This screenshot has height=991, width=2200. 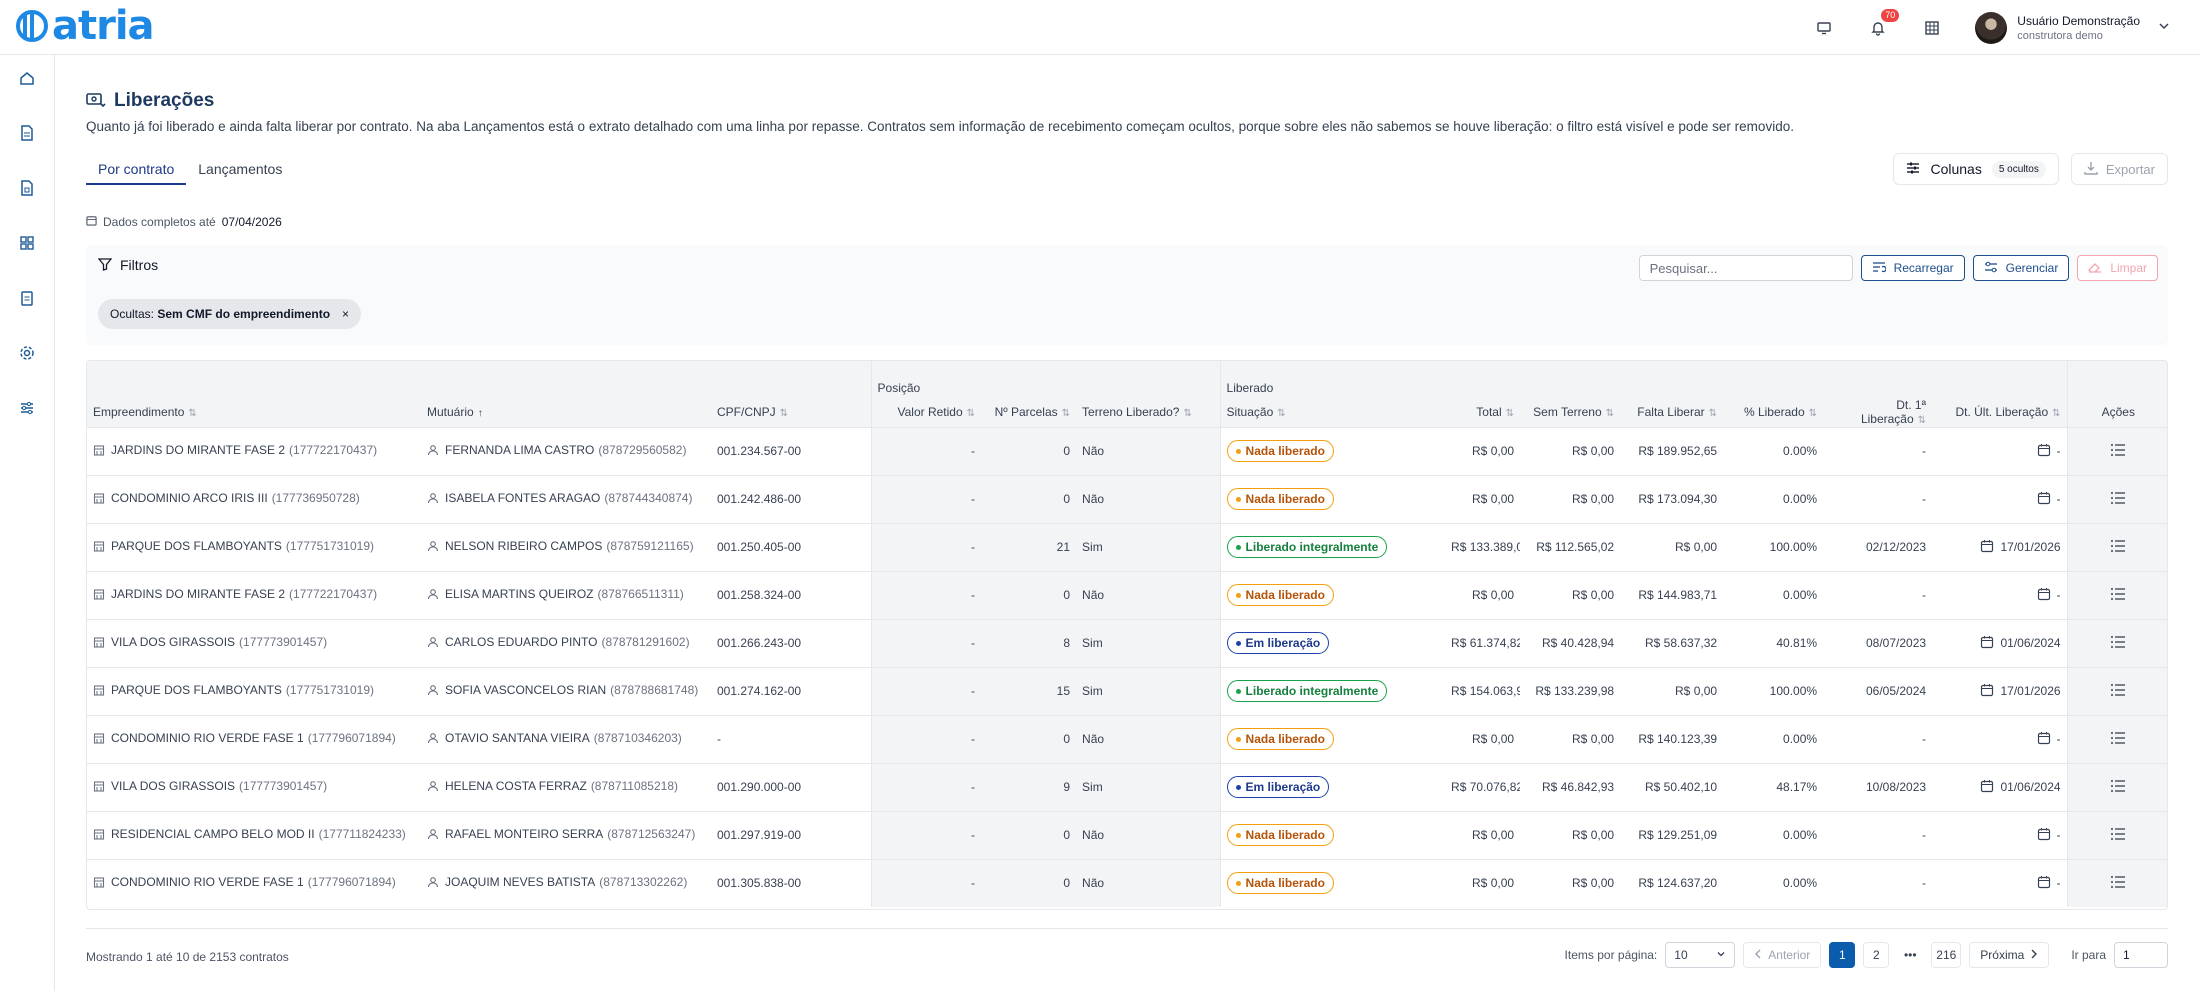 What do you see at coordinates (254, 594) in the screenshot?
I see `cell-empreendimento: JARDINS DO MIRANTE FASE 2 (177722170437)` at bounding box center [254, 594].